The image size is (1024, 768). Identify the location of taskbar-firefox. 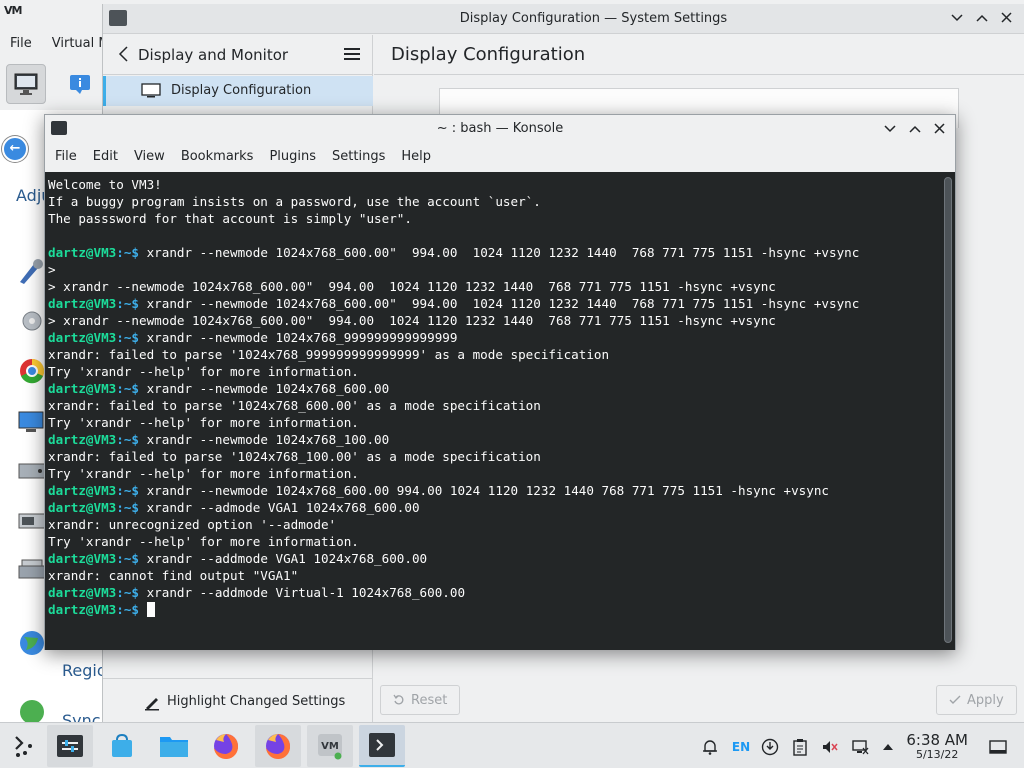
(226, 746).